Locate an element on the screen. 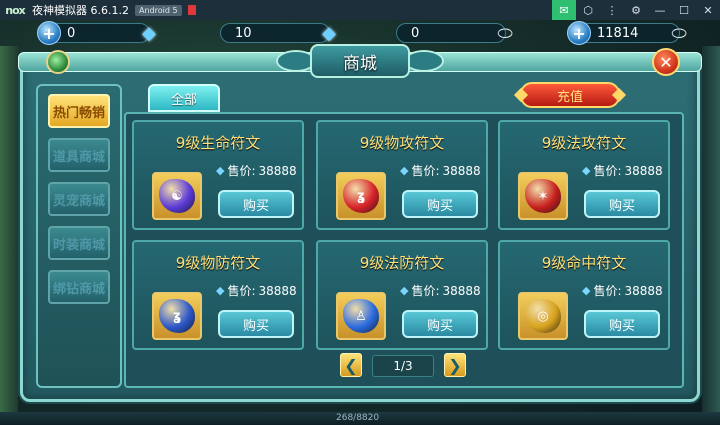  item-name: 9级法攻符文 is located at coordinates (584, 143).